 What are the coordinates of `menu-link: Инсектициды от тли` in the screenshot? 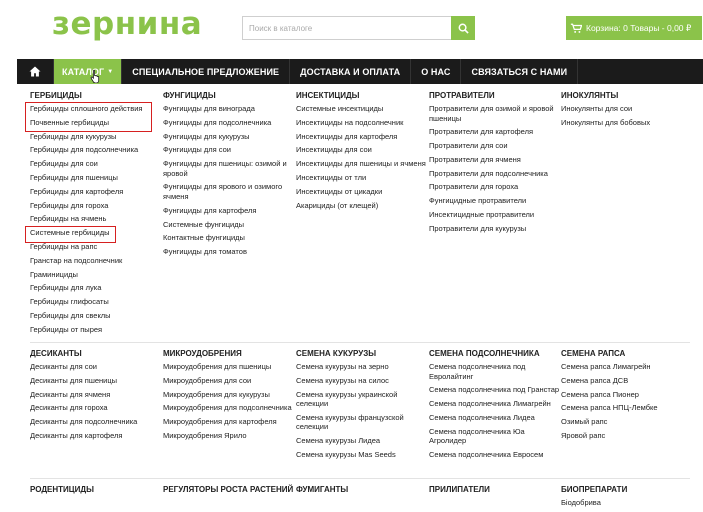 It's located at (362, 178).